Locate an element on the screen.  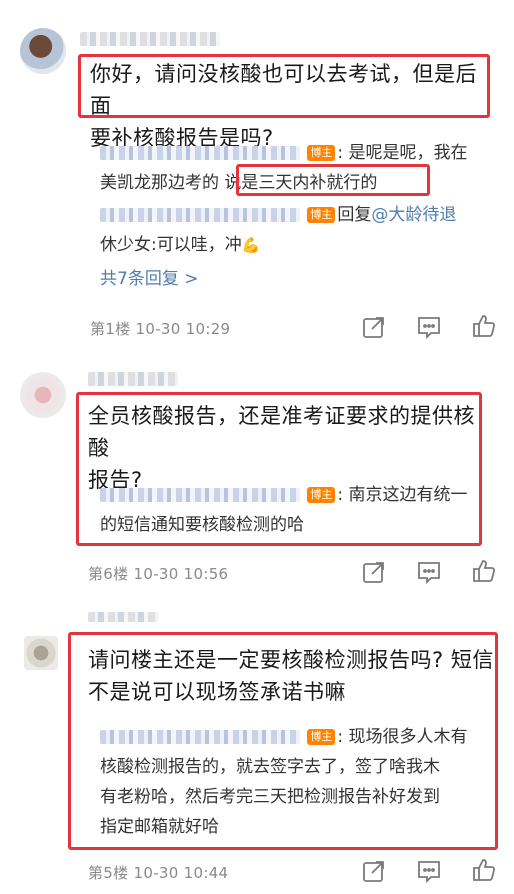
reply-2: 博主 回复@大龄待退 休少女:可以哇，冲💪 is located at coordinates (300, 230).